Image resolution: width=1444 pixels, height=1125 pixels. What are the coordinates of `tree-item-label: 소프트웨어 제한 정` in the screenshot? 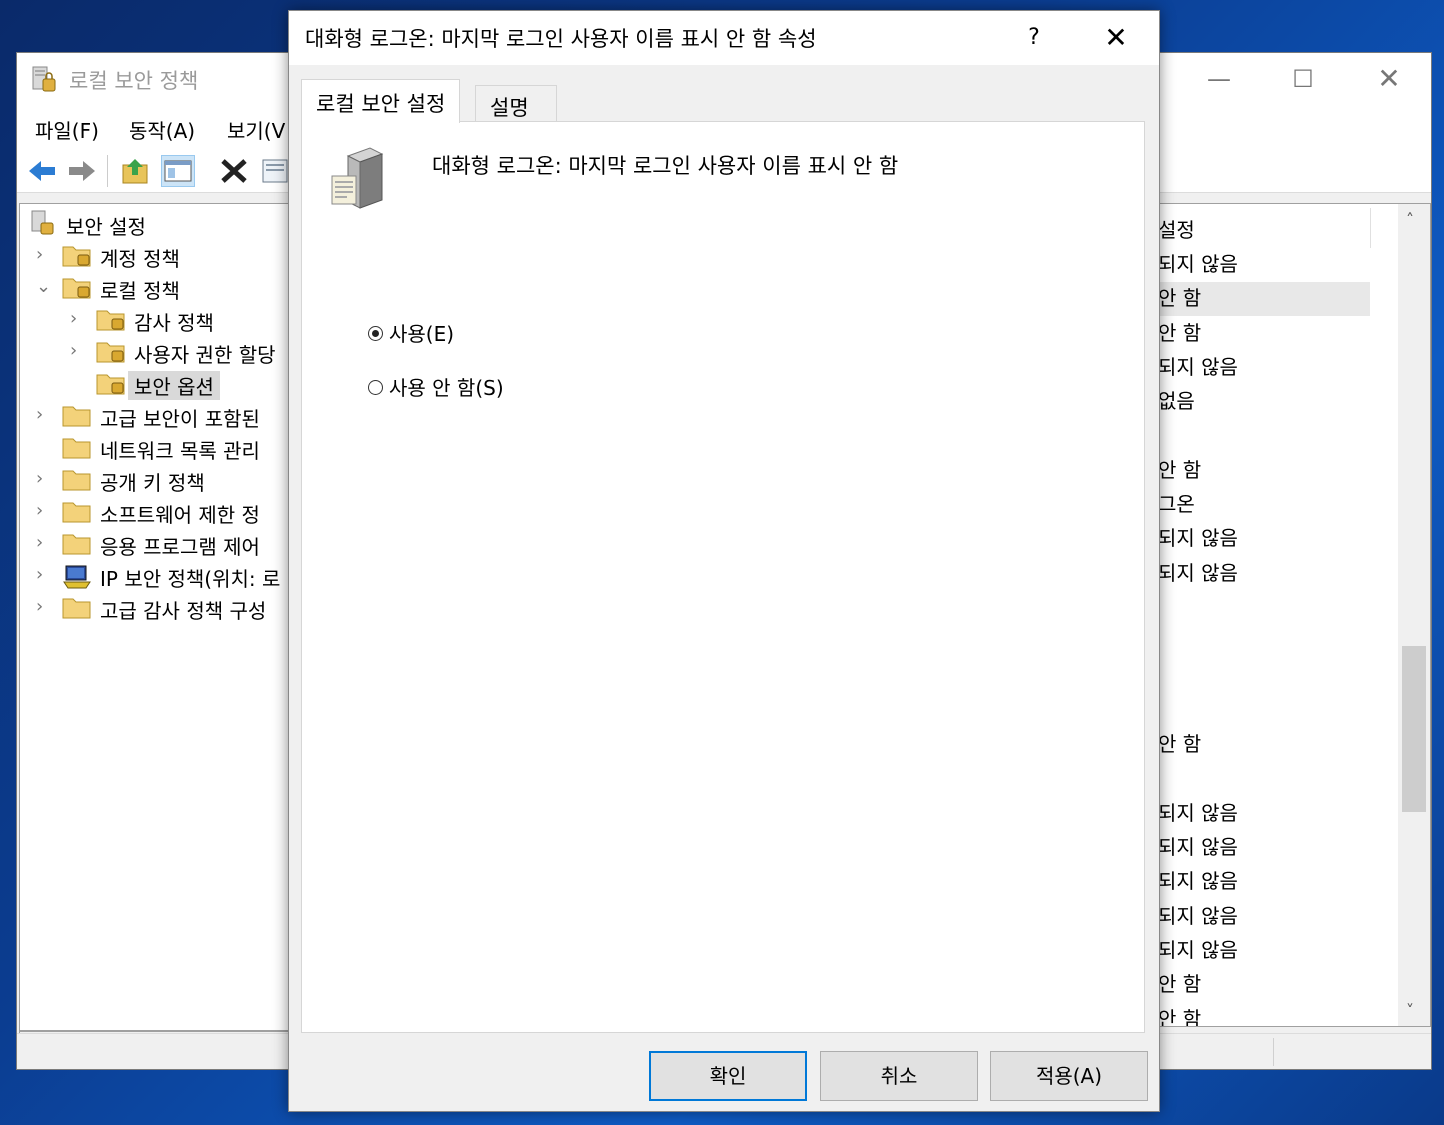 It's located at (180, 515).